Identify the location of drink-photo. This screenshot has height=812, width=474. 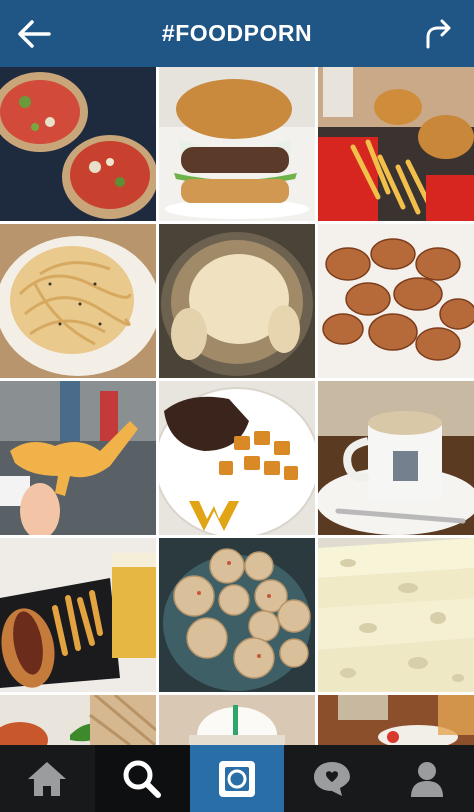
(237, 720).